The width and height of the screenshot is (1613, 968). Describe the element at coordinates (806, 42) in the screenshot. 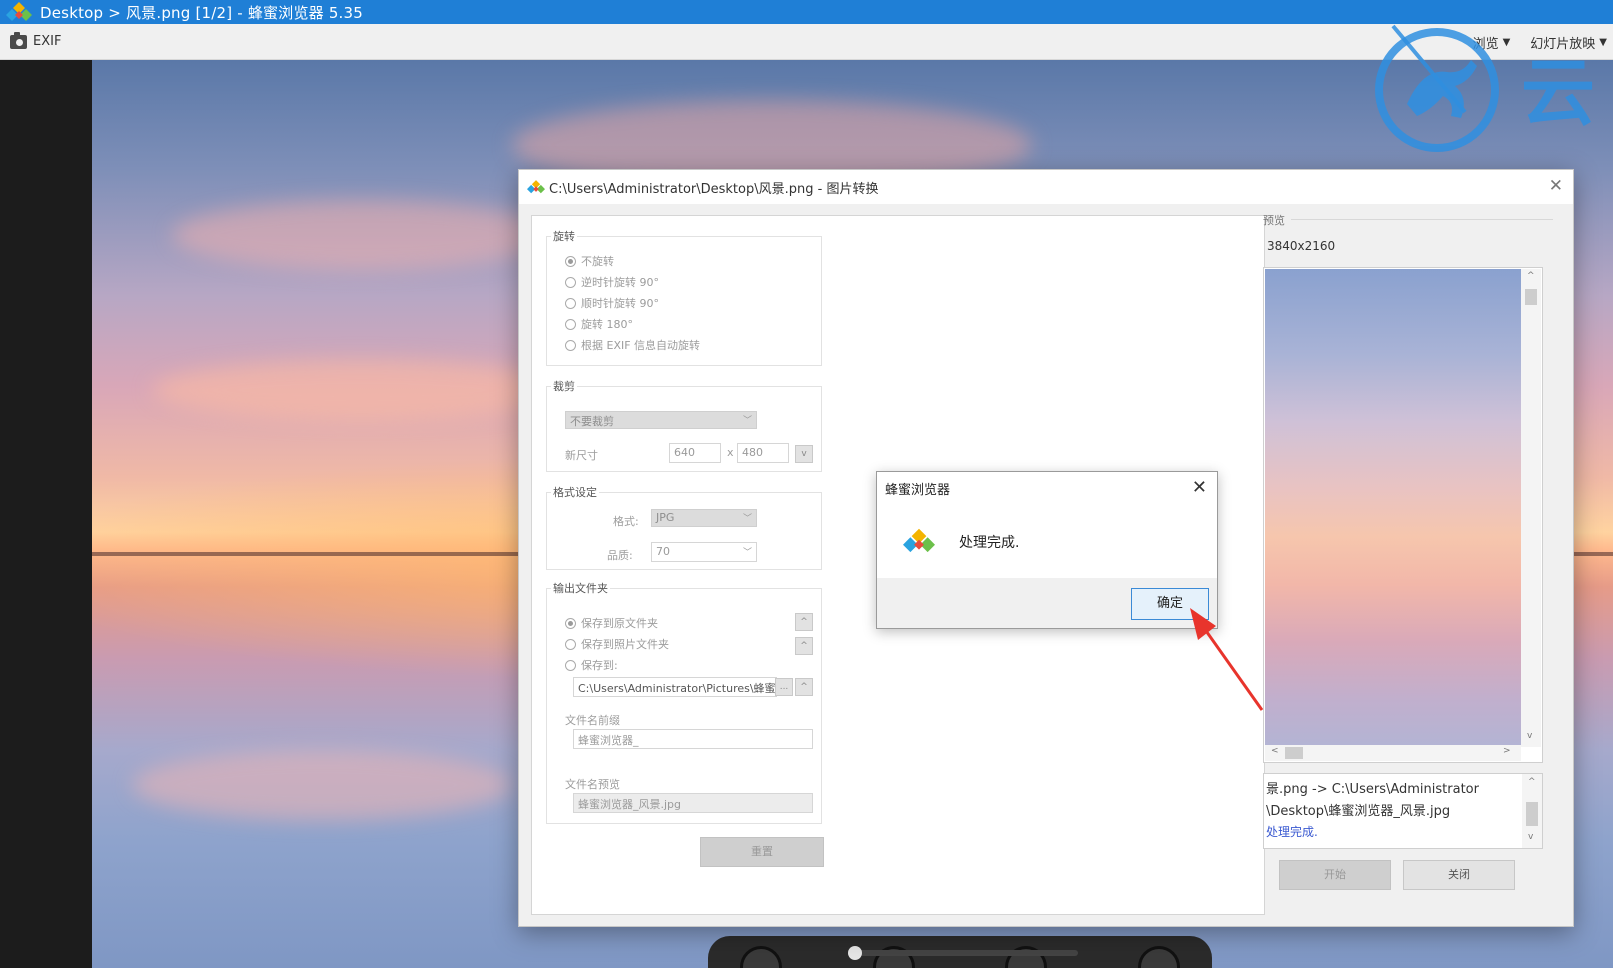

I see `viewer-toolbar: EXIF 浏览 ▼ 幻灯片放映 ▼` at that location.